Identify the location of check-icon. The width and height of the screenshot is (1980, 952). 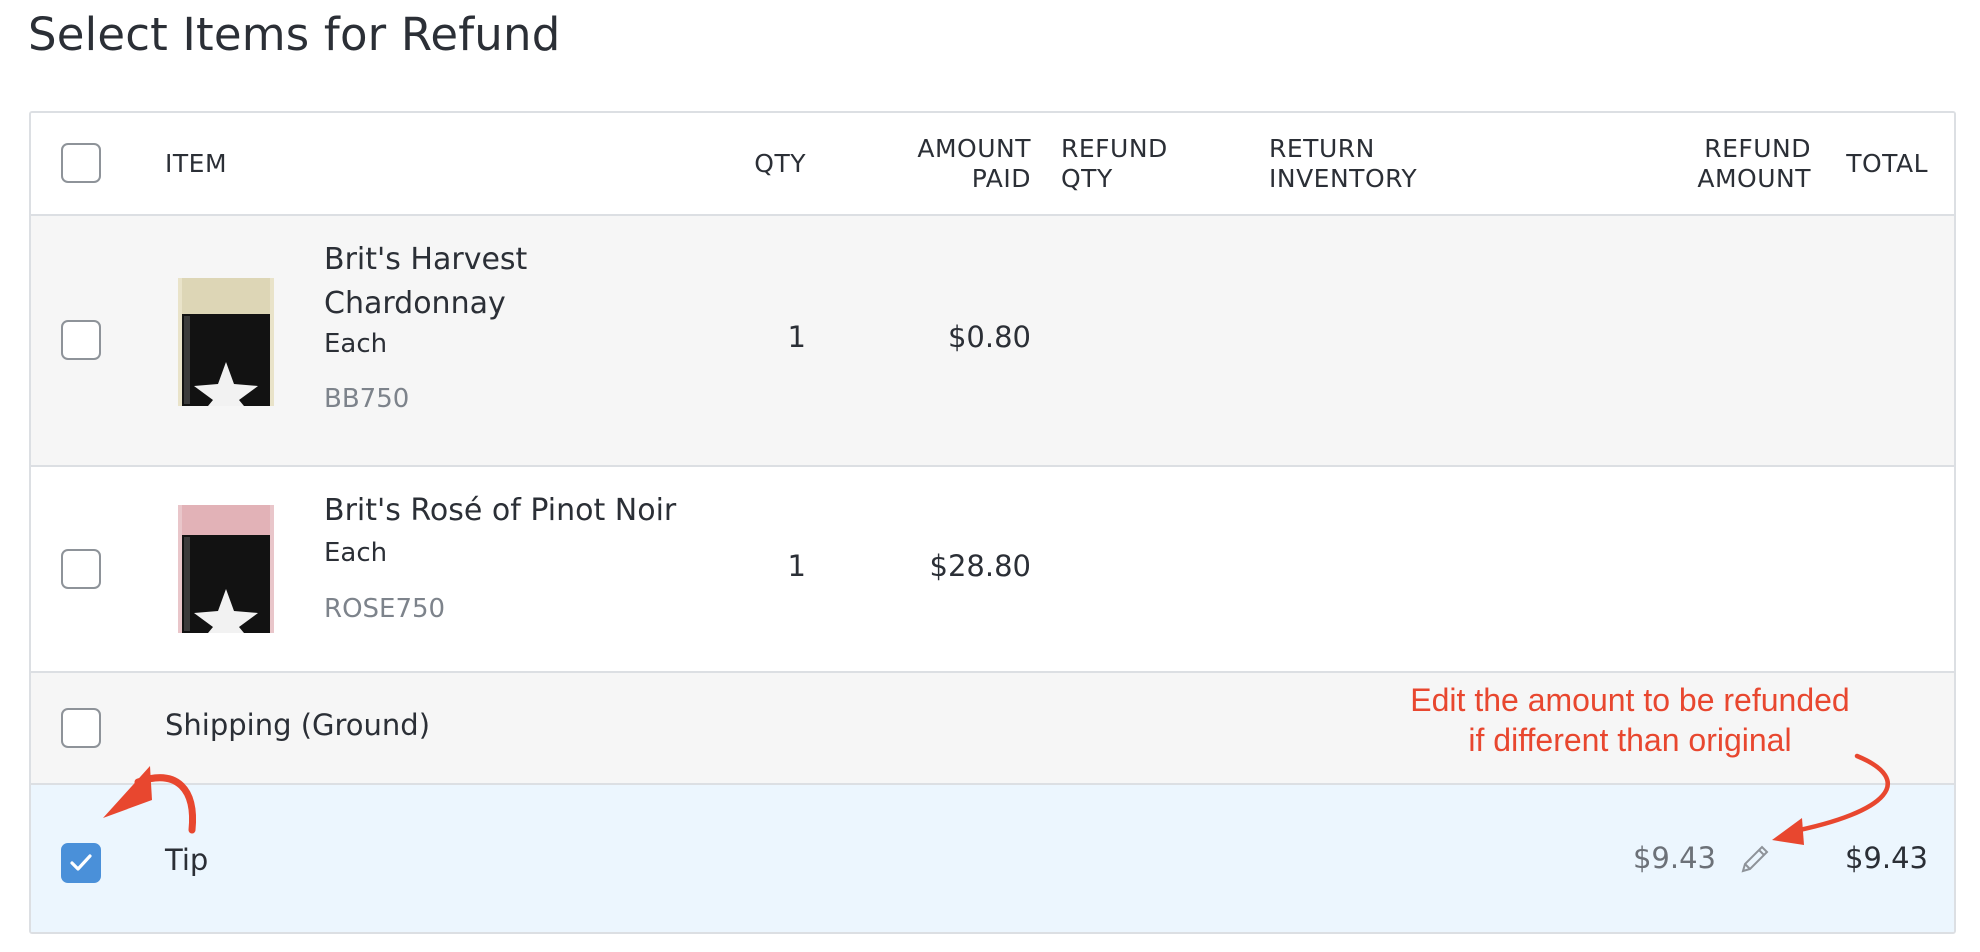
(81, 862).